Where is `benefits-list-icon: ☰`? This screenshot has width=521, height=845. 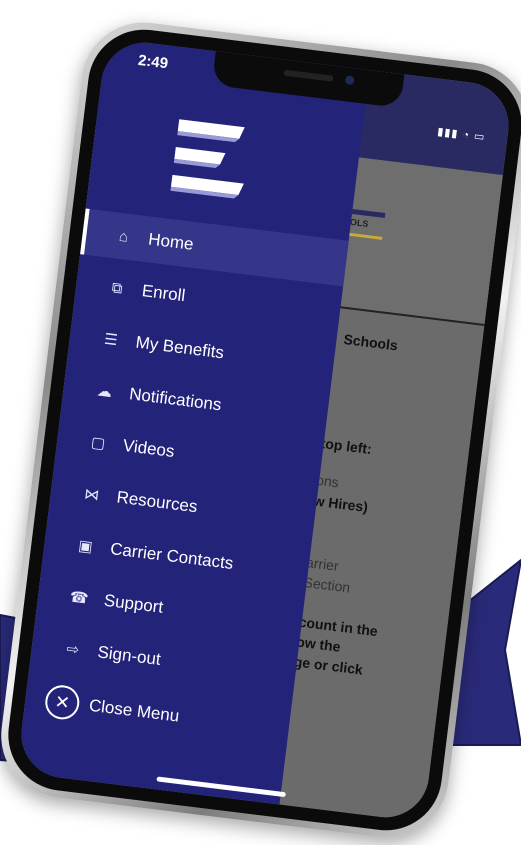
benefits-list-icon: ☰ is located at coordinates (111, 340).